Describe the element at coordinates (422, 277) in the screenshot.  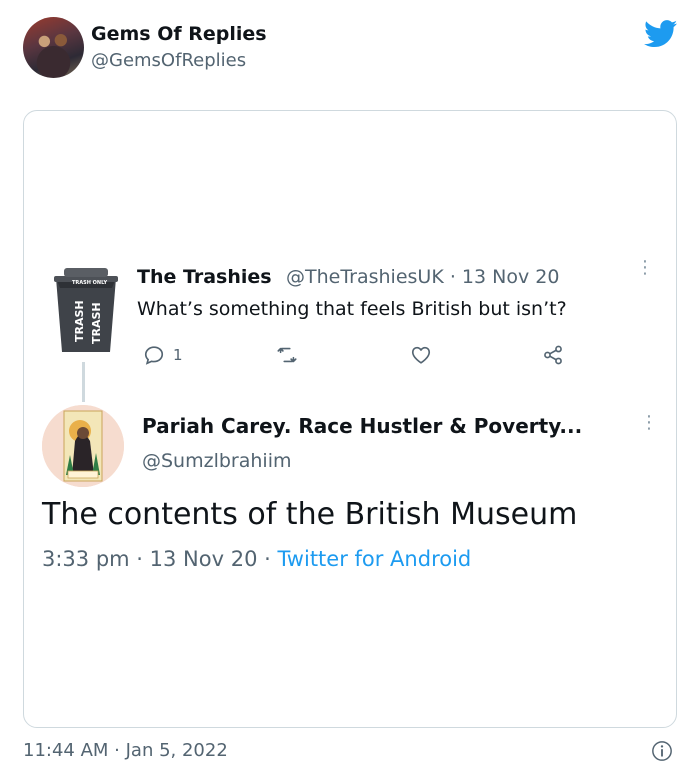
I see `tweet1-handle-date: @TheTrashiesUK · 13 Nov 20` at that location.